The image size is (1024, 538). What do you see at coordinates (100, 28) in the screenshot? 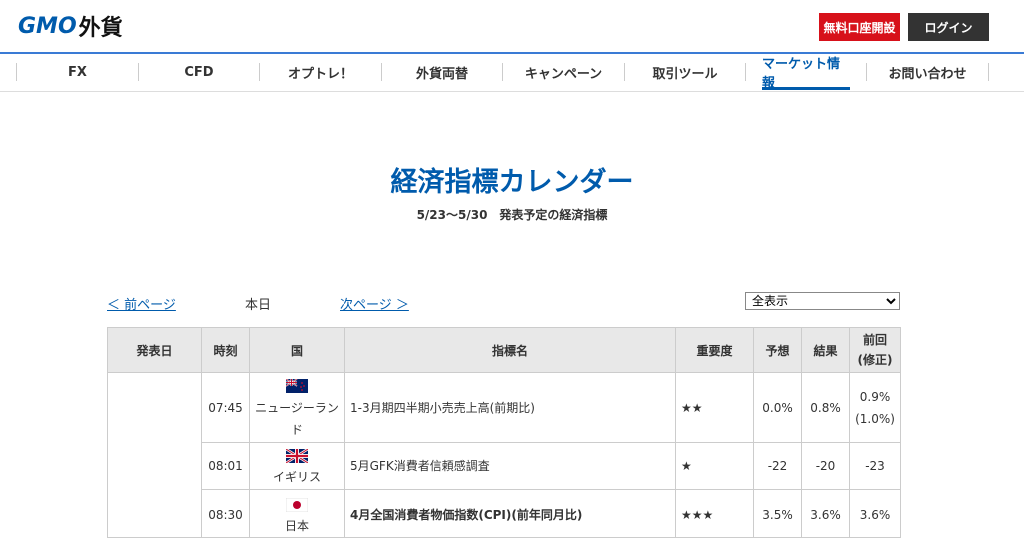
I see `logo-gaika-text: 外貨` at bounding box center [100, 28].